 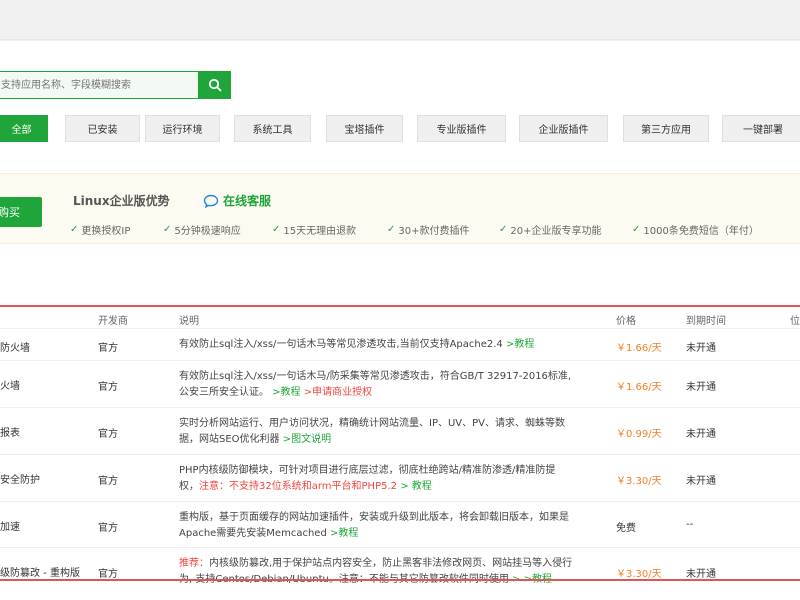 I want to click on header-description: 说明, so click(x=189, y=321).